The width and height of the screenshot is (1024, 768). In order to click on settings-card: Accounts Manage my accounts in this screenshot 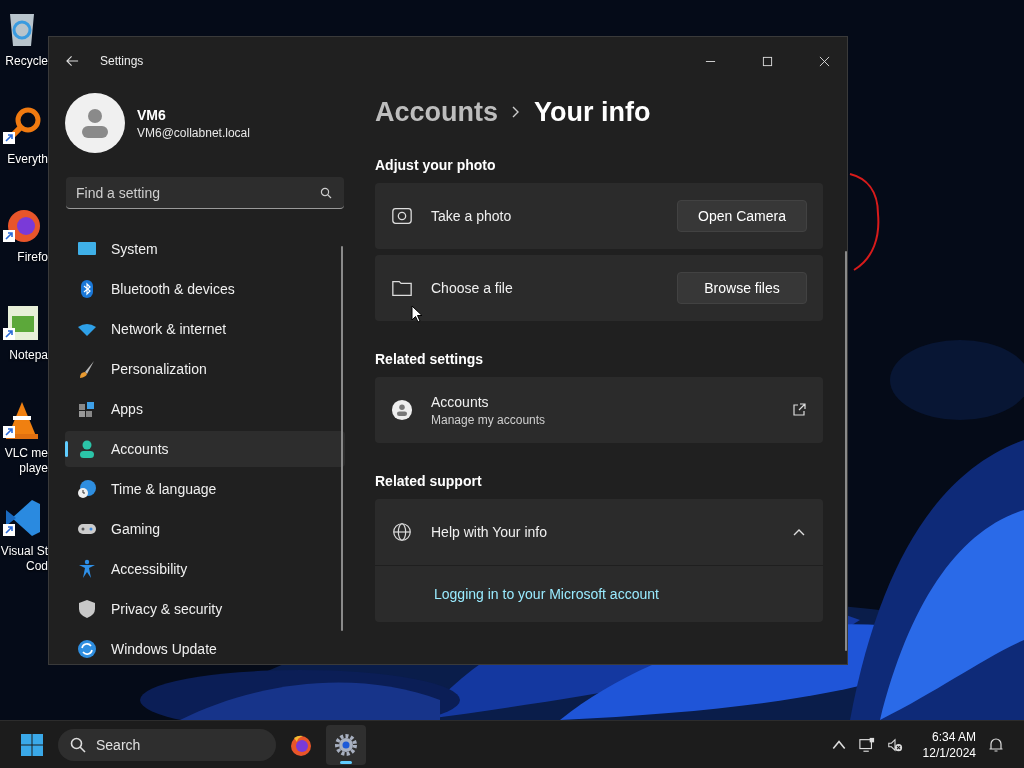, I will do `click(599, 410)`.